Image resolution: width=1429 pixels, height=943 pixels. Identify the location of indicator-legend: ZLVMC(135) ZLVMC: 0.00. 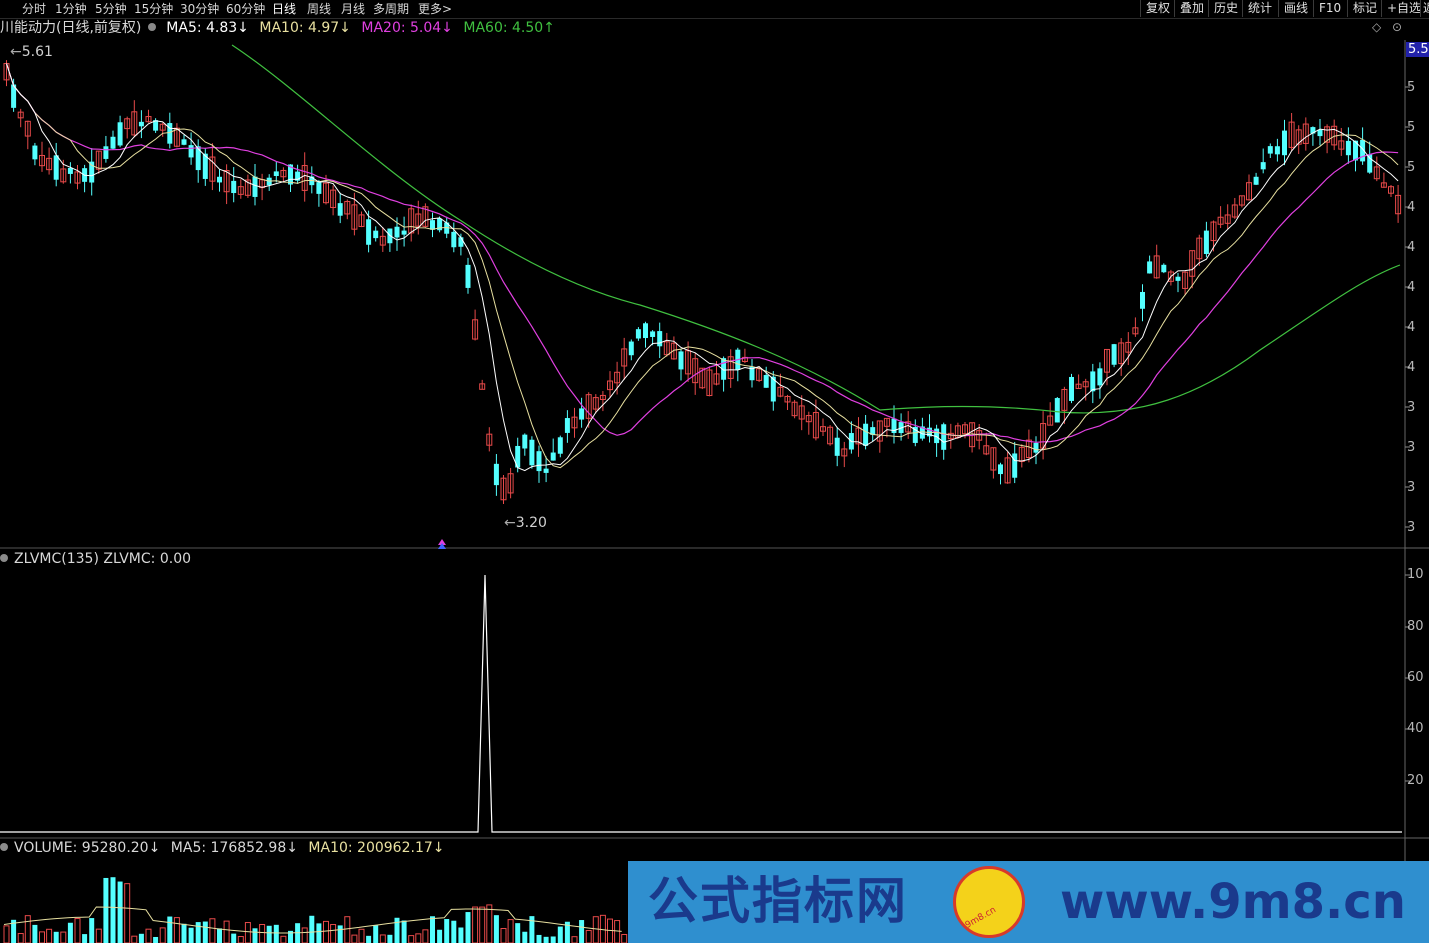
(98, 559).